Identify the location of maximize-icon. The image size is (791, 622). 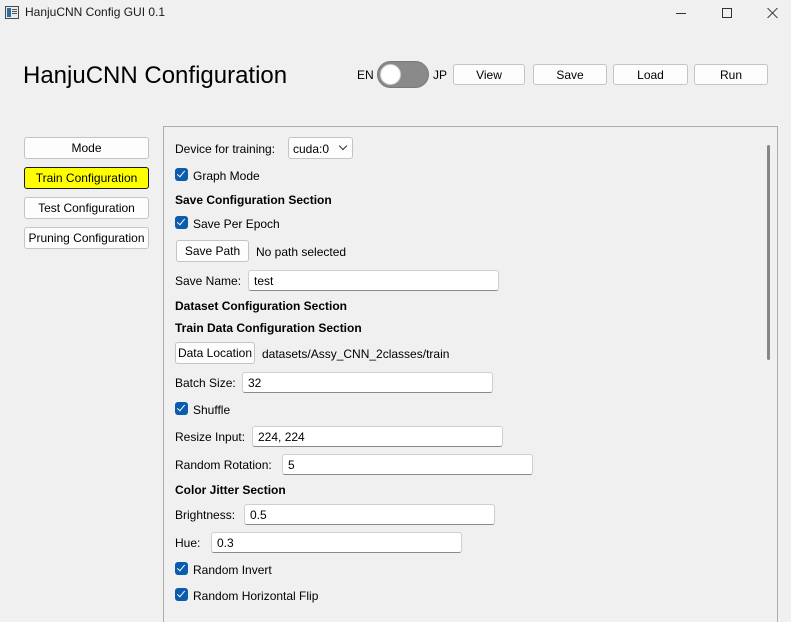
(727, 13).